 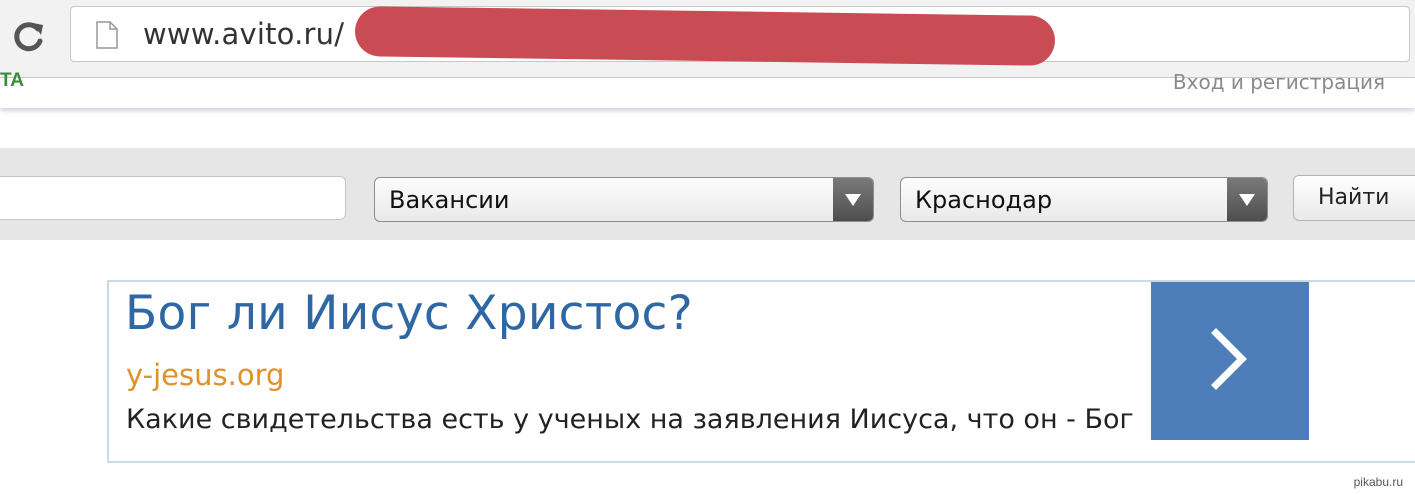 What do you see at coordinates (705, 36) in the screenshot?
I see `redaction-mark` at bounding box center [705, 36].